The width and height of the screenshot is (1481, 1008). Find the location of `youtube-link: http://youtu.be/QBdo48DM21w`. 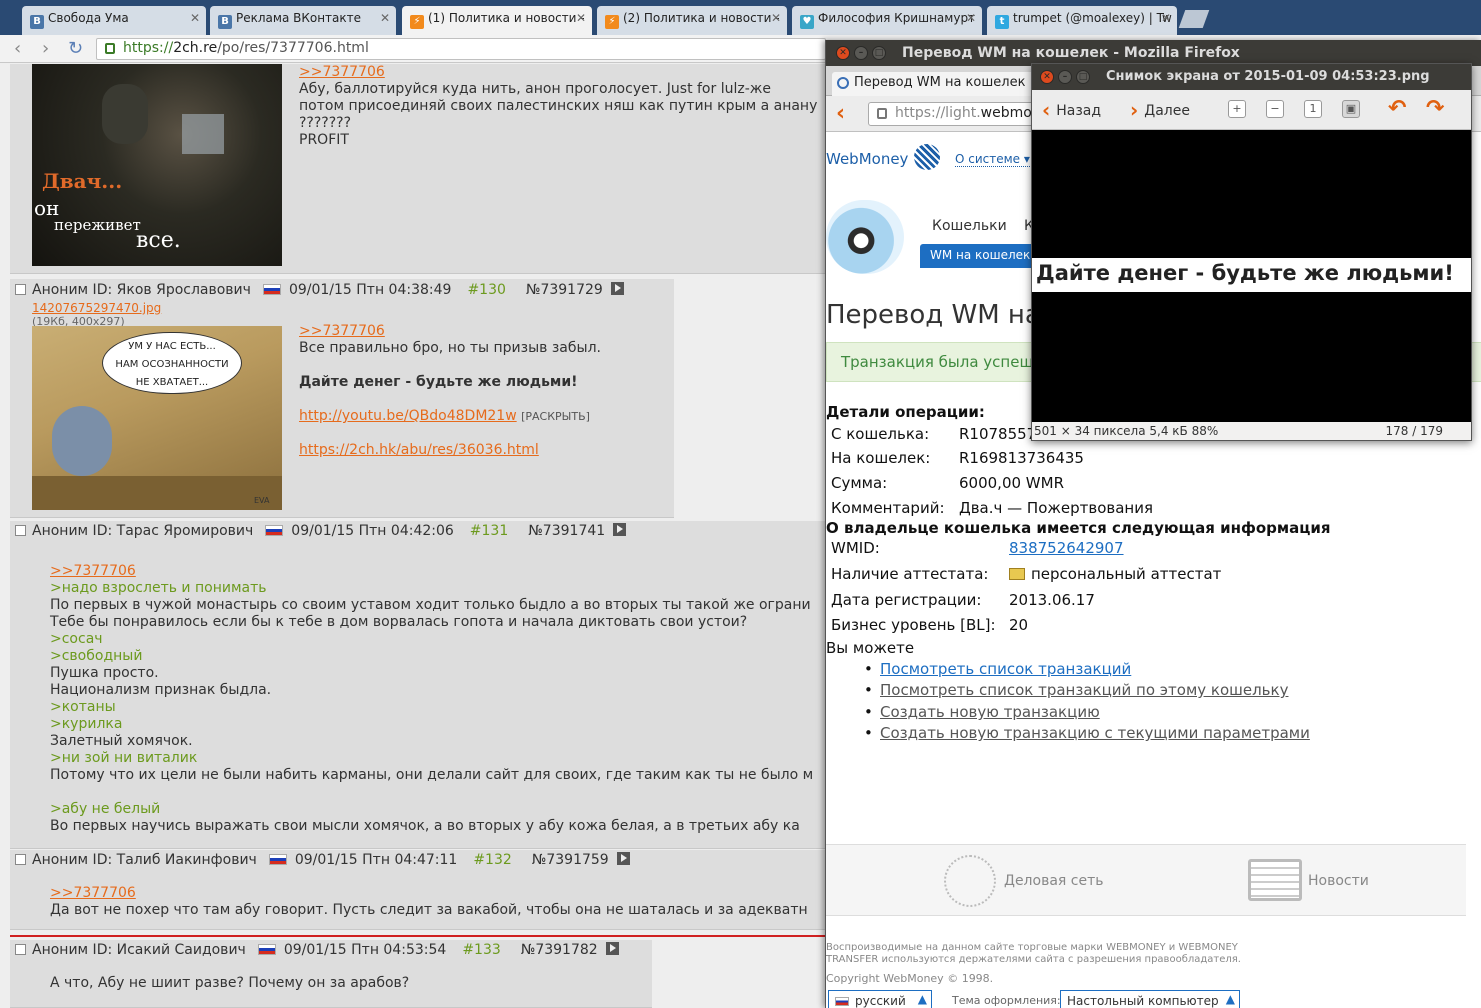

youtube-link: http://youtu.be/QBdo48DM21w is located at coordinates (408, 416).